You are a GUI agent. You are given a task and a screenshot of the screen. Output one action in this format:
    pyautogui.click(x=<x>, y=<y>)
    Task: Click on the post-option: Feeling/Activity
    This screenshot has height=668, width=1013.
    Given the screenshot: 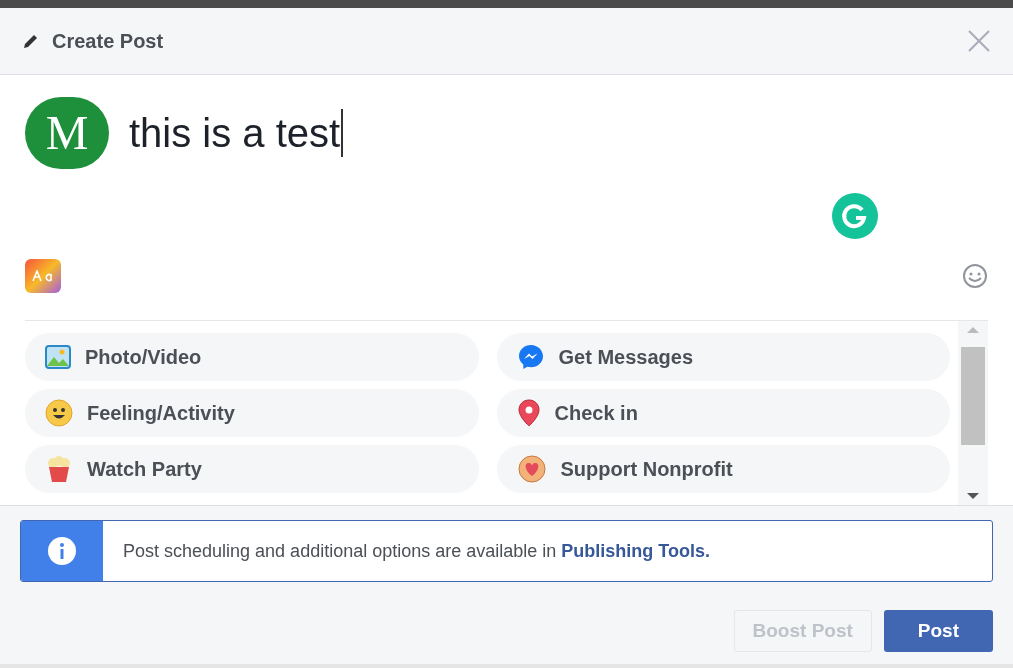 What is the action you would take?
    pyautogui.click(x=252, y=413)
    